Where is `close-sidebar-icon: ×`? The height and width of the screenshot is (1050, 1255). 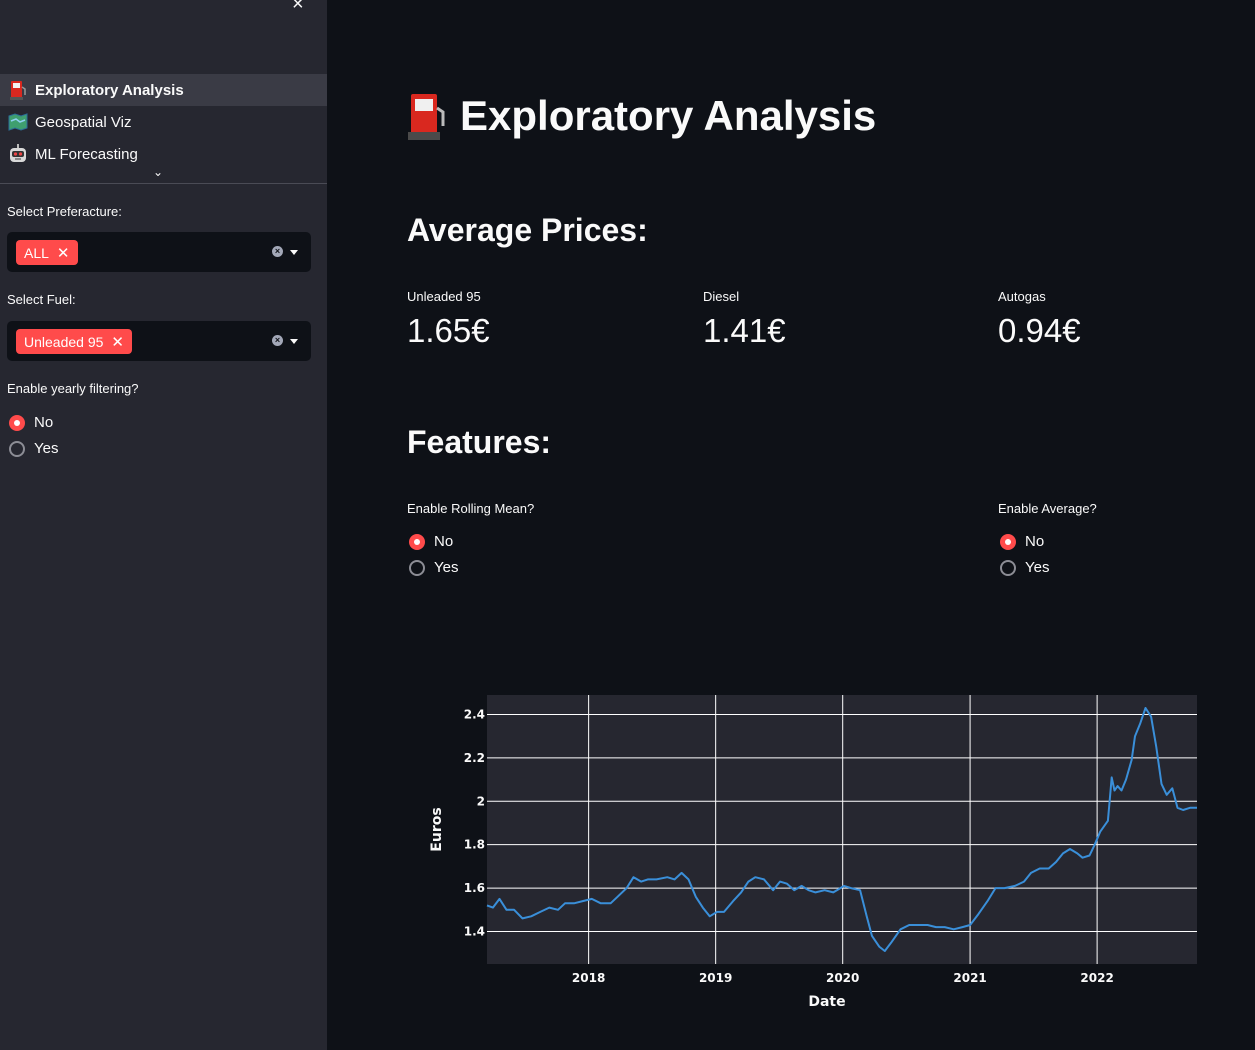
close-sidebar-icon: × is located at coordinates (298, 7).